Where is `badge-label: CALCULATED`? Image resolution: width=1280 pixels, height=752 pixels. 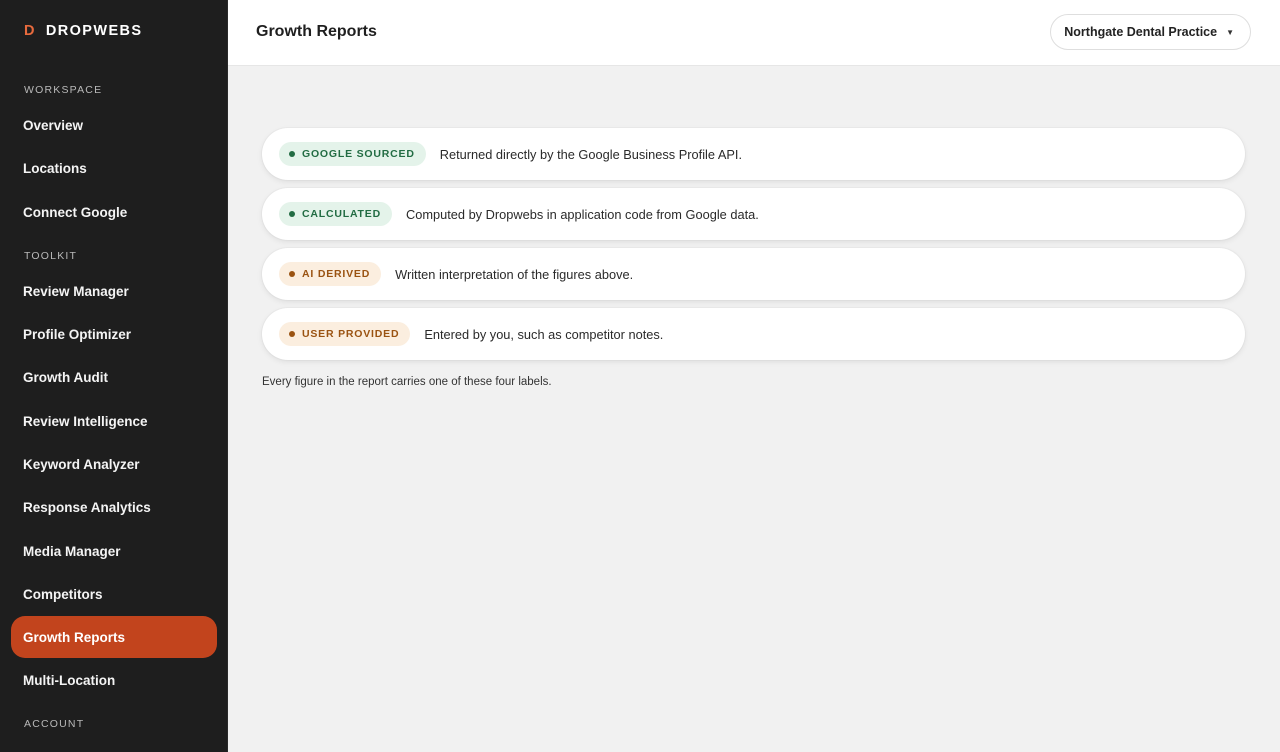 badge-label: CALCULATED is located at coordinates (341, 214).